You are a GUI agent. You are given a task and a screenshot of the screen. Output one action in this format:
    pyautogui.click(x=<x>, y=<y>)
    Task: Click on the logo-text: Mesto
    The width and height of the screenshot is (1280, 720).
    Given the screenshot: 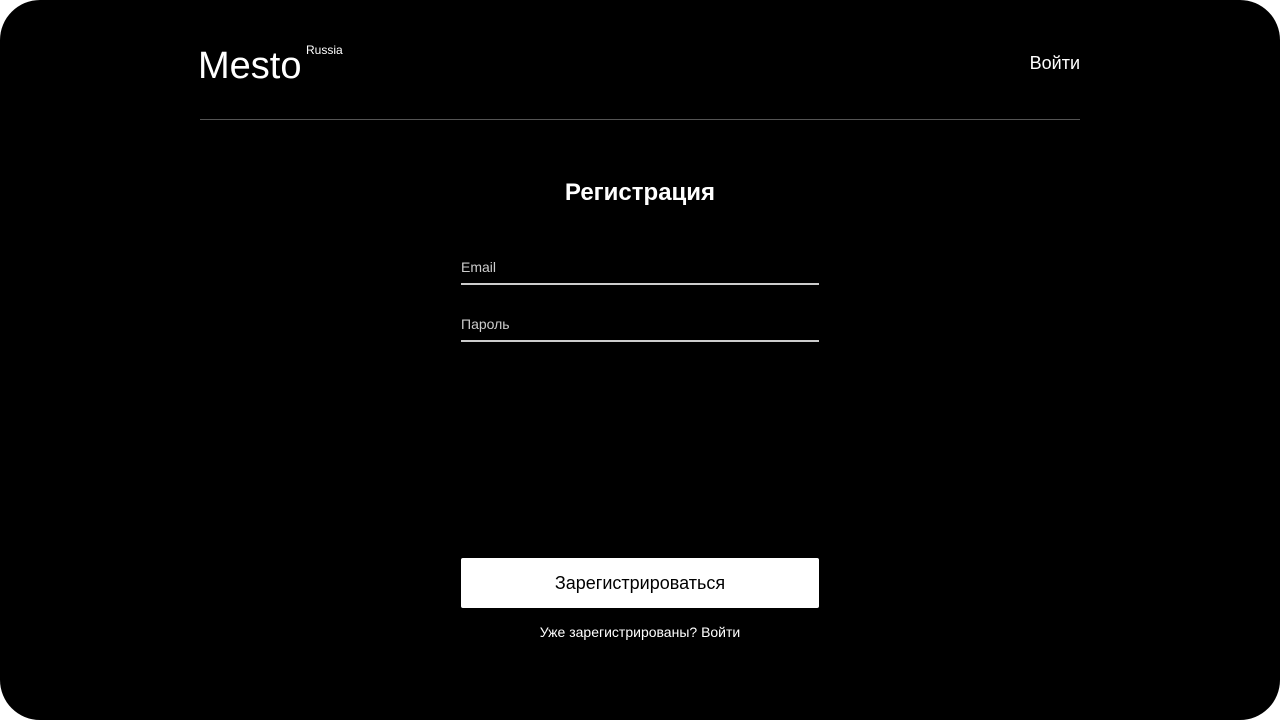 What is the action you would take?
    pyautogui.click(x=250, y=66)
    